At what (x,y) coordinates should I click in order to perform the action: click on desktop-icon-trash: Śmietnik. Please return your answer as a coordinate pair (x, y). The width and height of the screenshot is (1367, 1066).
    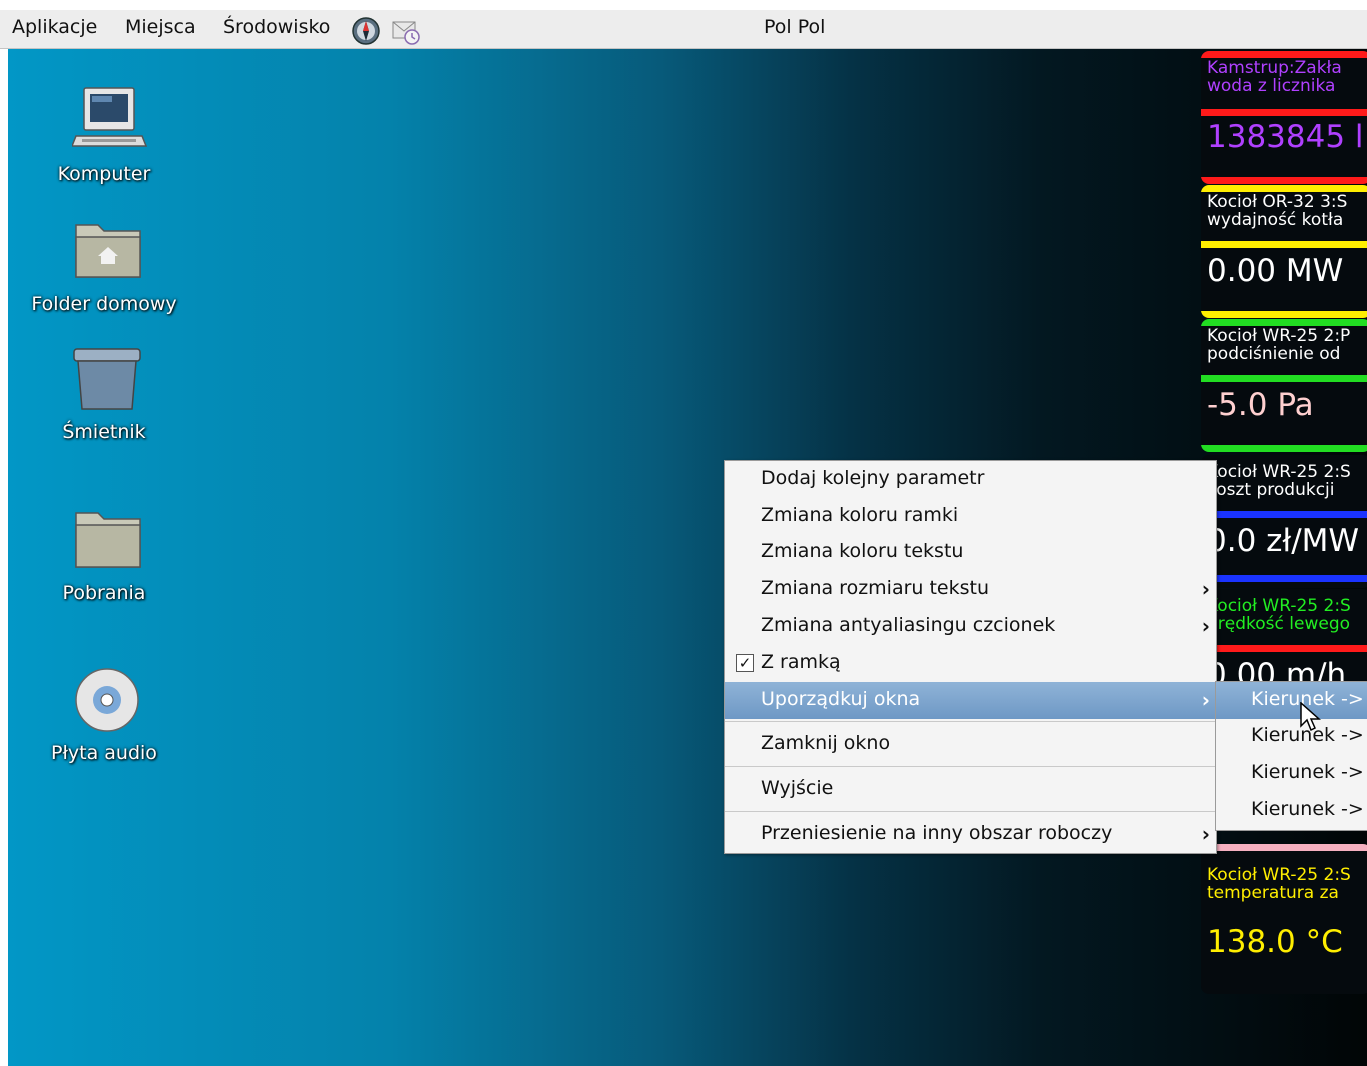
    Looking at the image, I should click on (104, 402).